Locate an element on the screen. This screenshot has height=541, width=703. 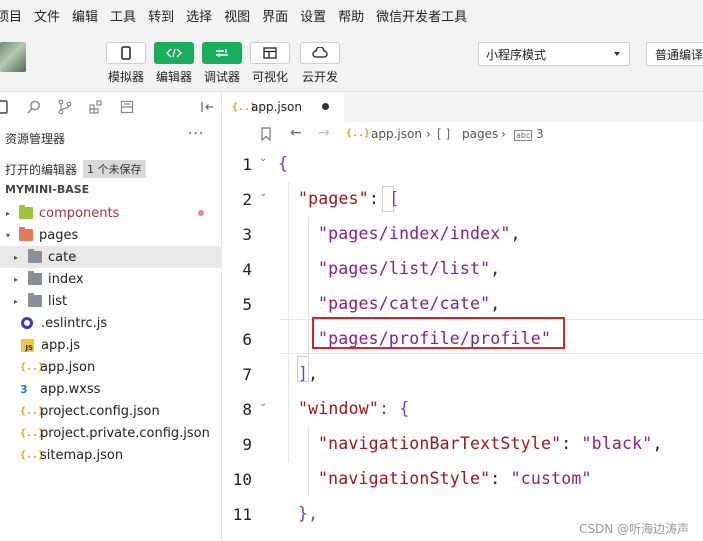
open-editors-section: 打开的编辑器 1 个未保存 is located at coordinates (111, 169).